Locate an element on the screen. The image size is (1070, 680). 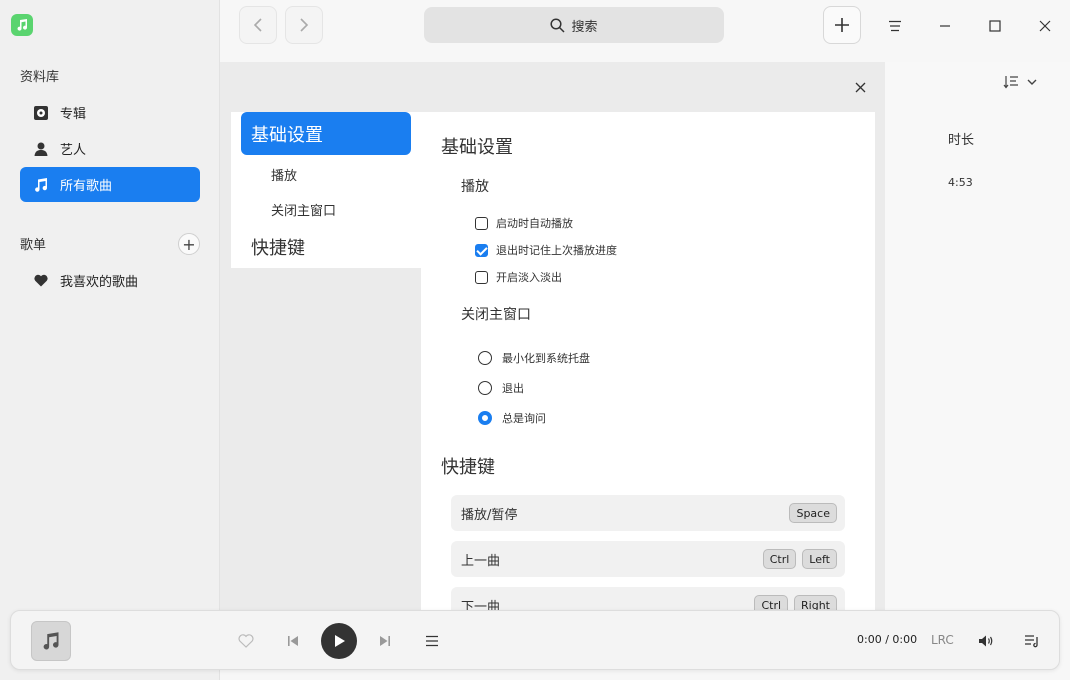
option-label: 退出 is located at coordinates (513, 388).